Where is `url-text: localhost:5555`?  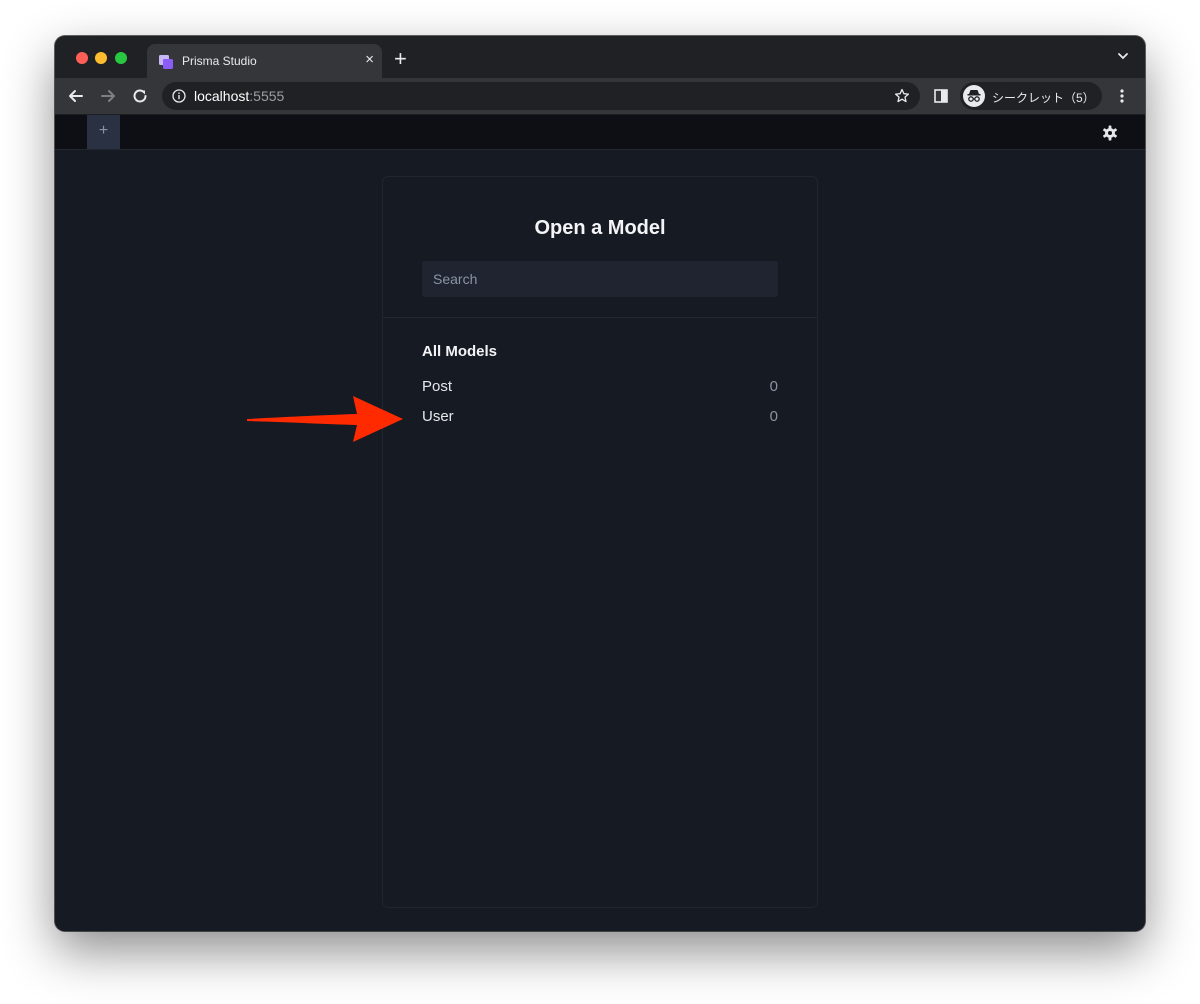 url-text: localhost:5555 is located at coordinates (239, 96).